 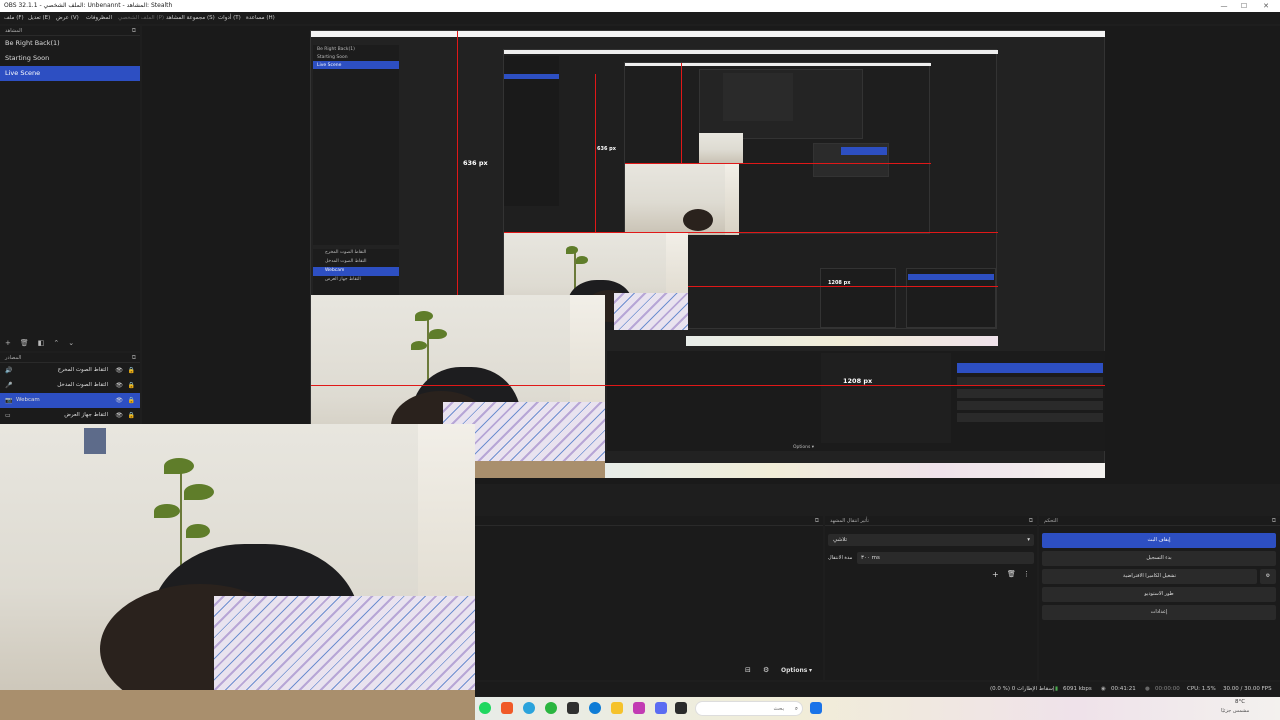 I want to click on duration-spinbox: ٣٠٠ ms, so click(x=945, y=558).